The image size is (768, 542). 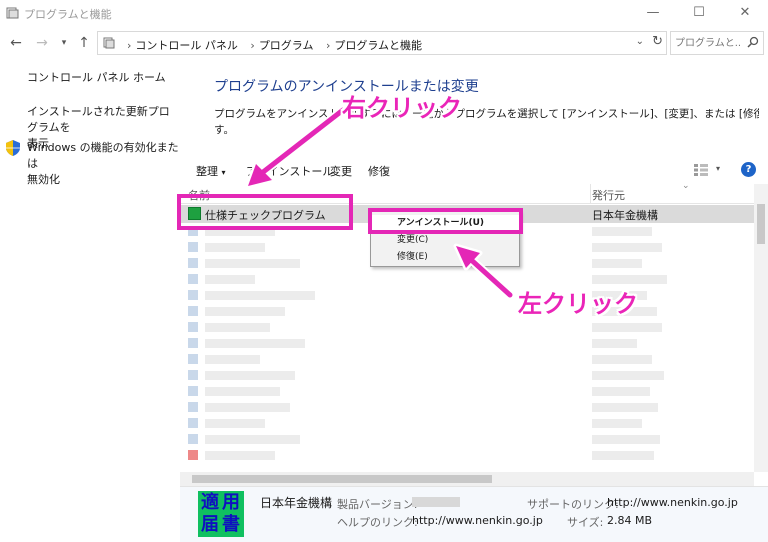 I want to click on minimize-button: —, so click(x=653, y=13).